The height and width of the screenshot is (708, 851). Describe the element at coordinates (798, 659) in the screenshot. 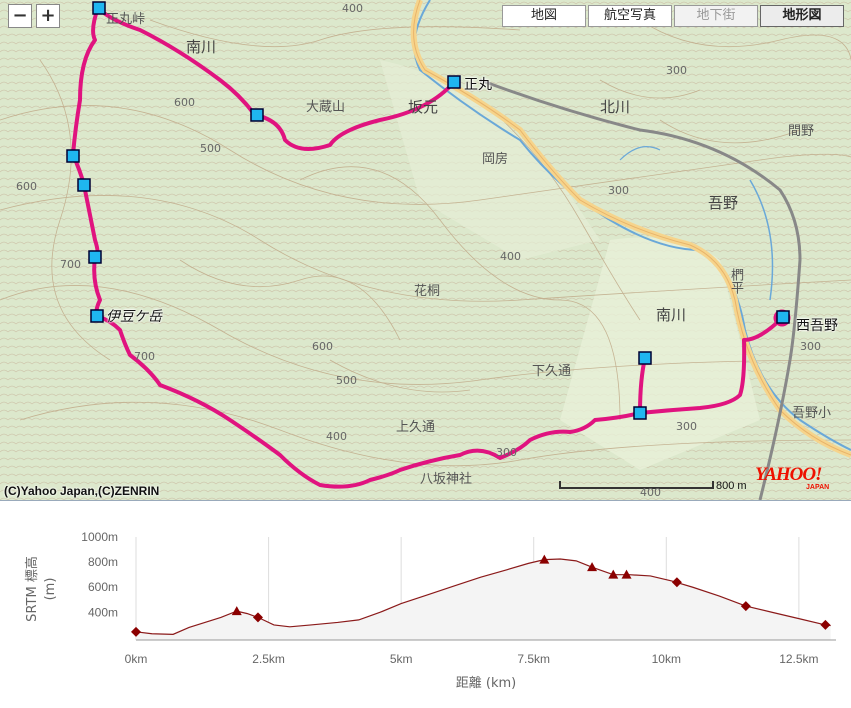

I see `x-tick-label: 12.5km` at that location.